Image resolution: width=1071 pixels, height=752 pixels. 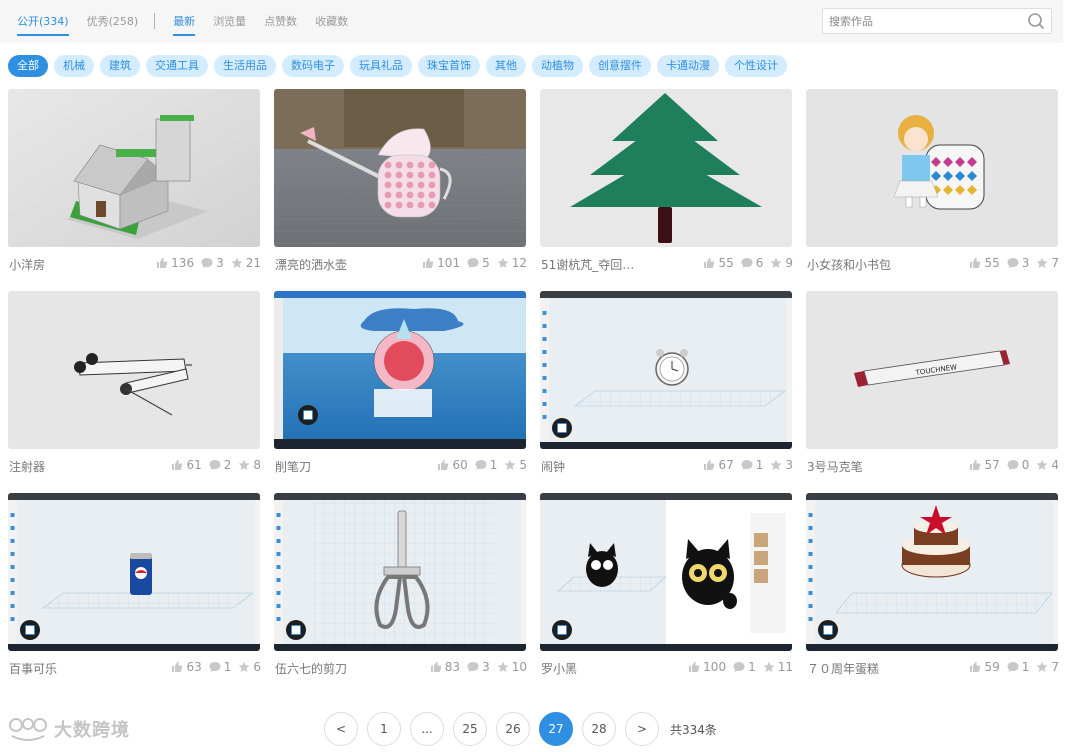 I want to click on like-stat: 100, so click(x=707, y=667).